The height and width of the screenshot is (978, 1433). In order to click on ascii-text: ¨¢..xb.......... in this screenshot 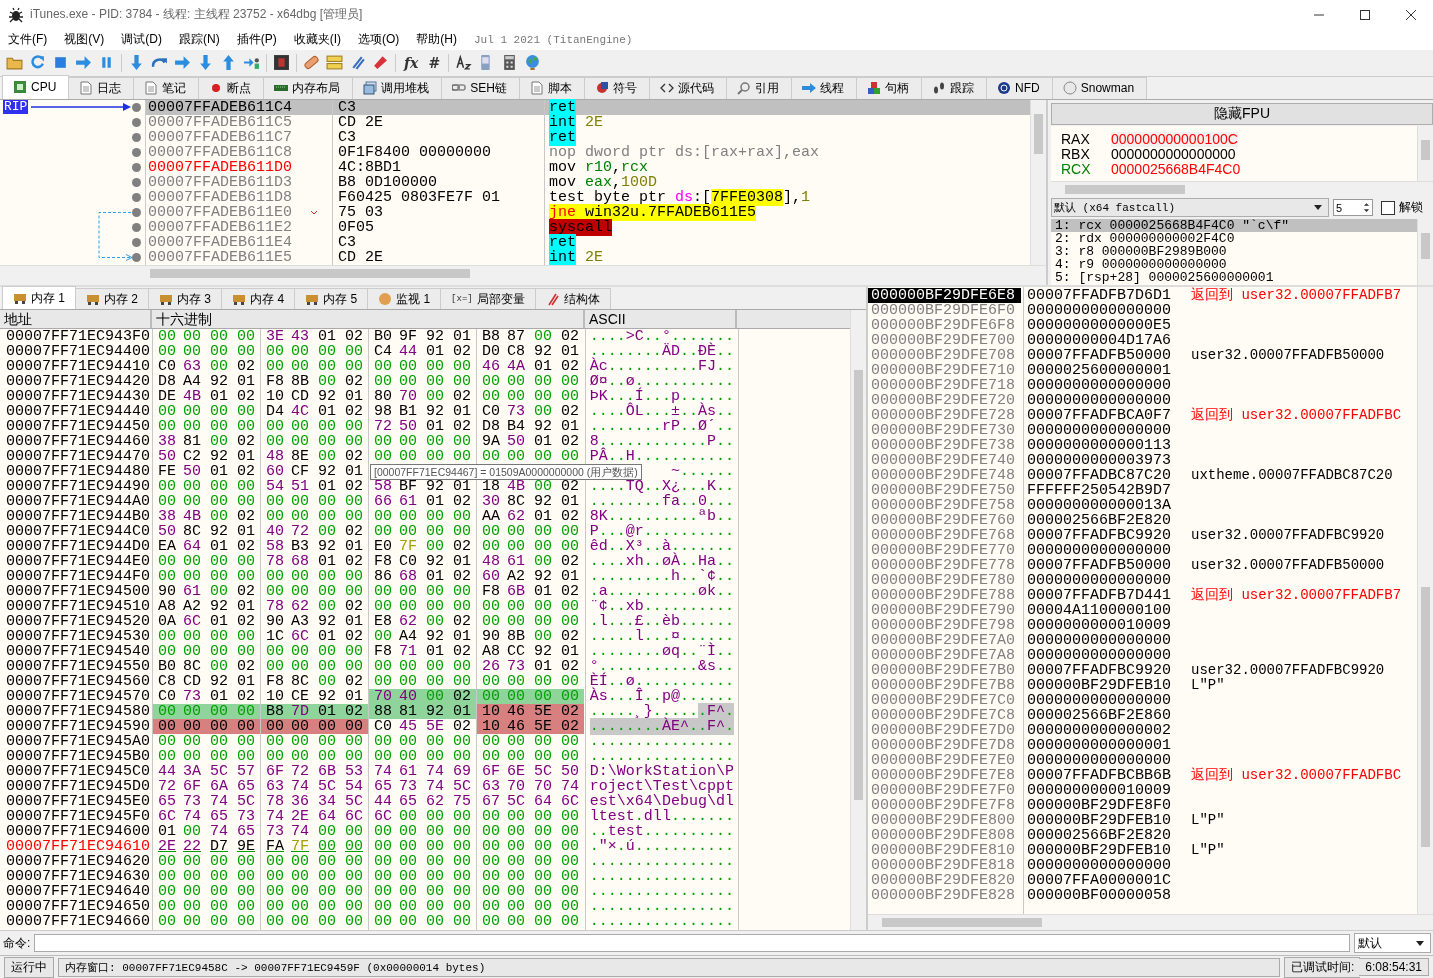, I will do `click(661, 607)`.